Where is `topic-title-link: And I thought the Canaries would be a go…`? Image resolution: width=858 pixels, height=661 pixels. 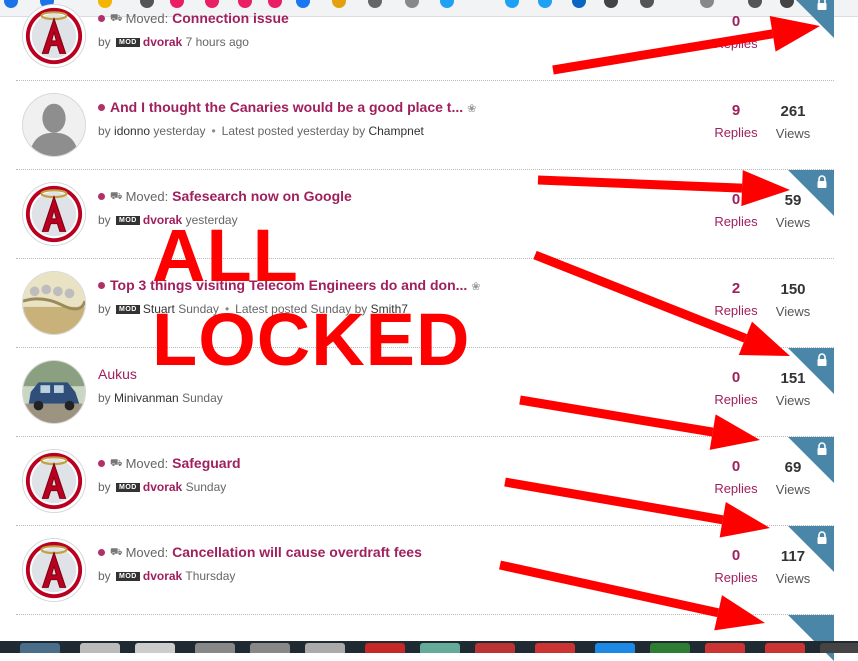 topic-title-link: And I thought the Canaries would be a go… is located at coordinates (286, 107).